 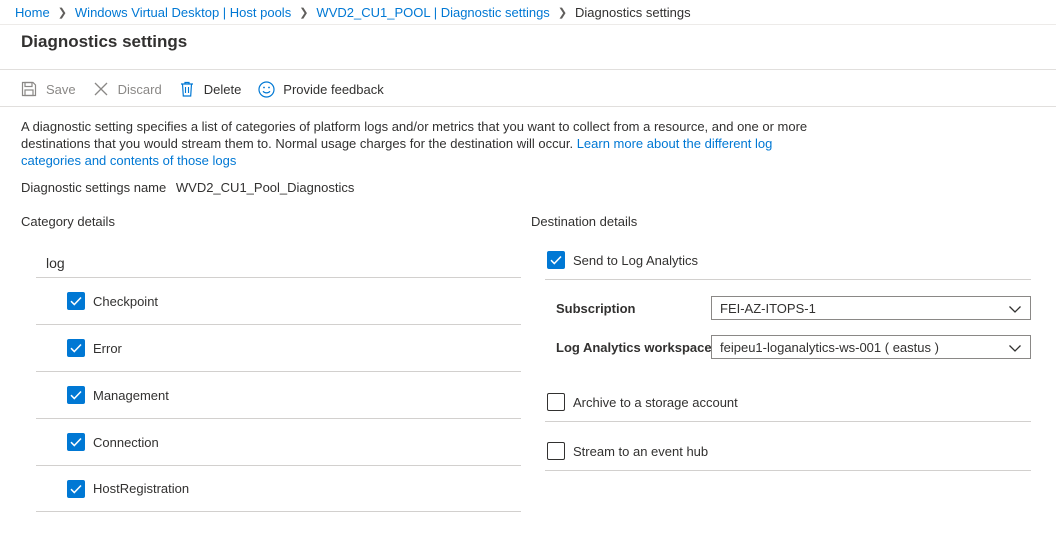 I want to click on event-hub-checkbox, so click(x=556, y=451).